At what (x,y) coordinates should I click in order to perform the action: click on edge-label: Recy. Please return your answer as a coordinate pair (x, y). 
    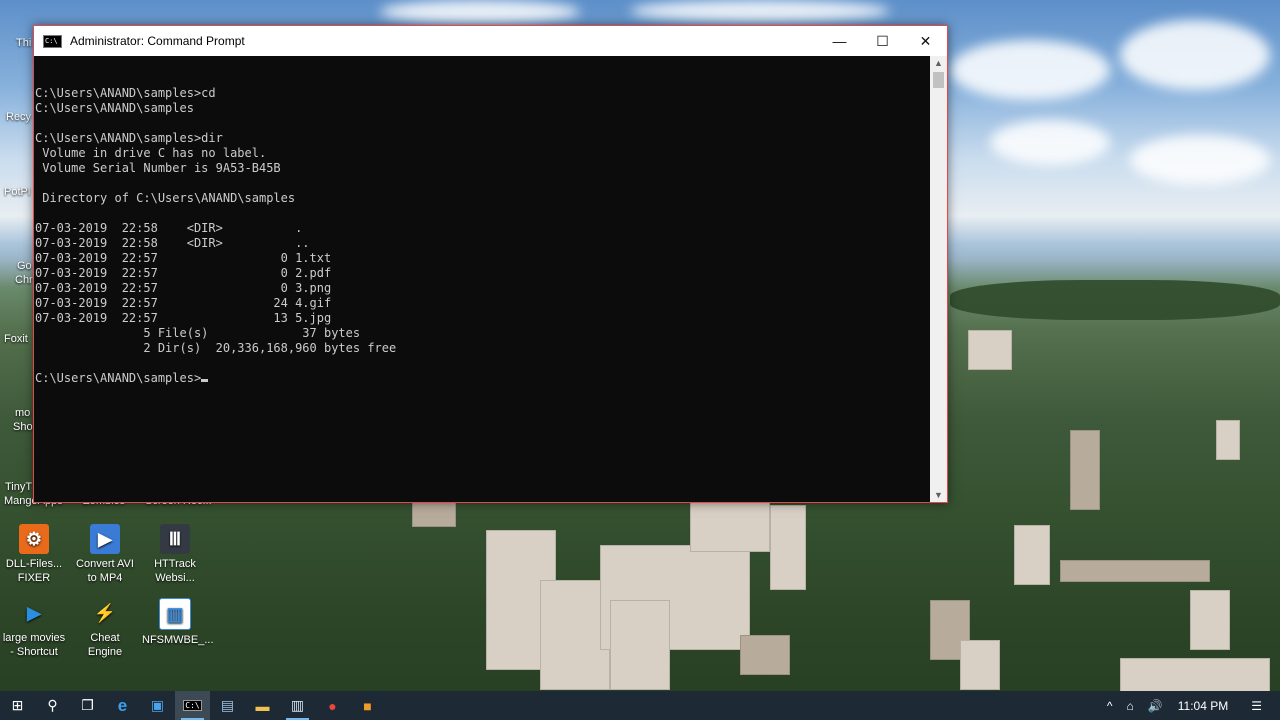
    Looking at the image, I should click on (19, 117).